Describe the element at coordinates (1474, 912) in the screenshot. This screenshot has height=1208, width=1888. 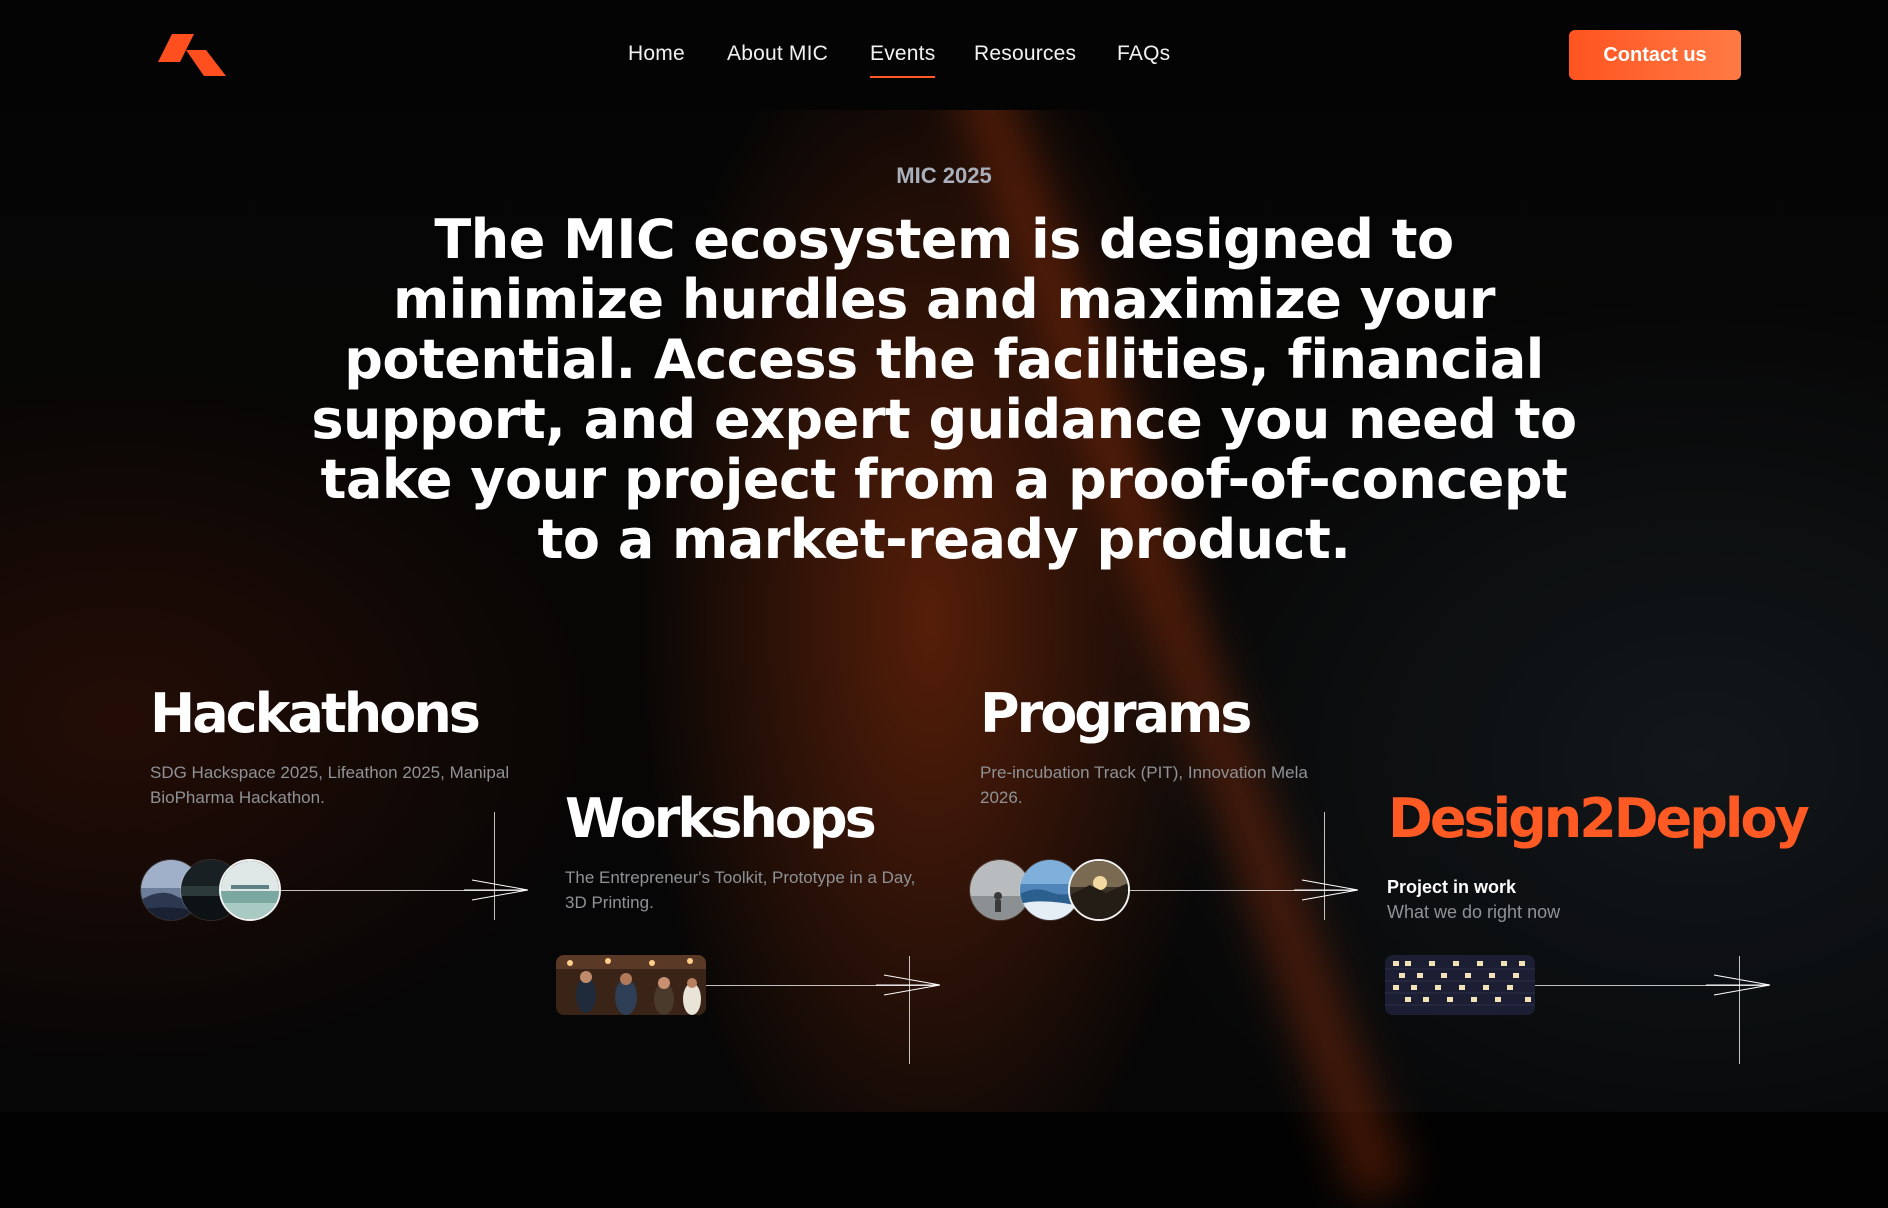
I see `design2deploy-note: What we do right now` at that location.